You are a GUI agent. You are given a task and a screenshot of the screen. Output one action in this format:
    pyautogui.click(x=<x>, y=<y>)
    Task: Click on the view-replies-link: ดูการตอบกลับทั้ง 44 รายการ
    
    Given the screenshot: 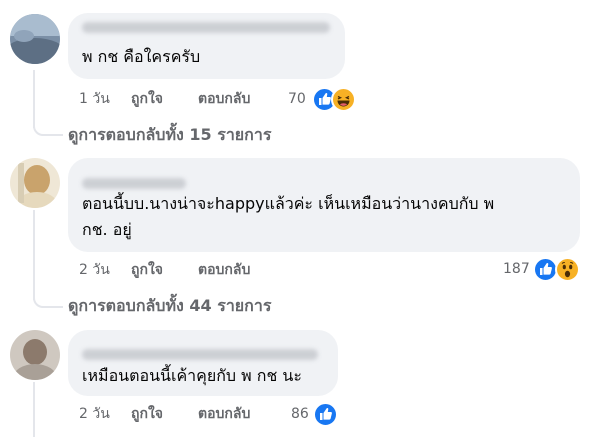 What is the action you would take?
    pyautogui.click(x=169, y=306)
    